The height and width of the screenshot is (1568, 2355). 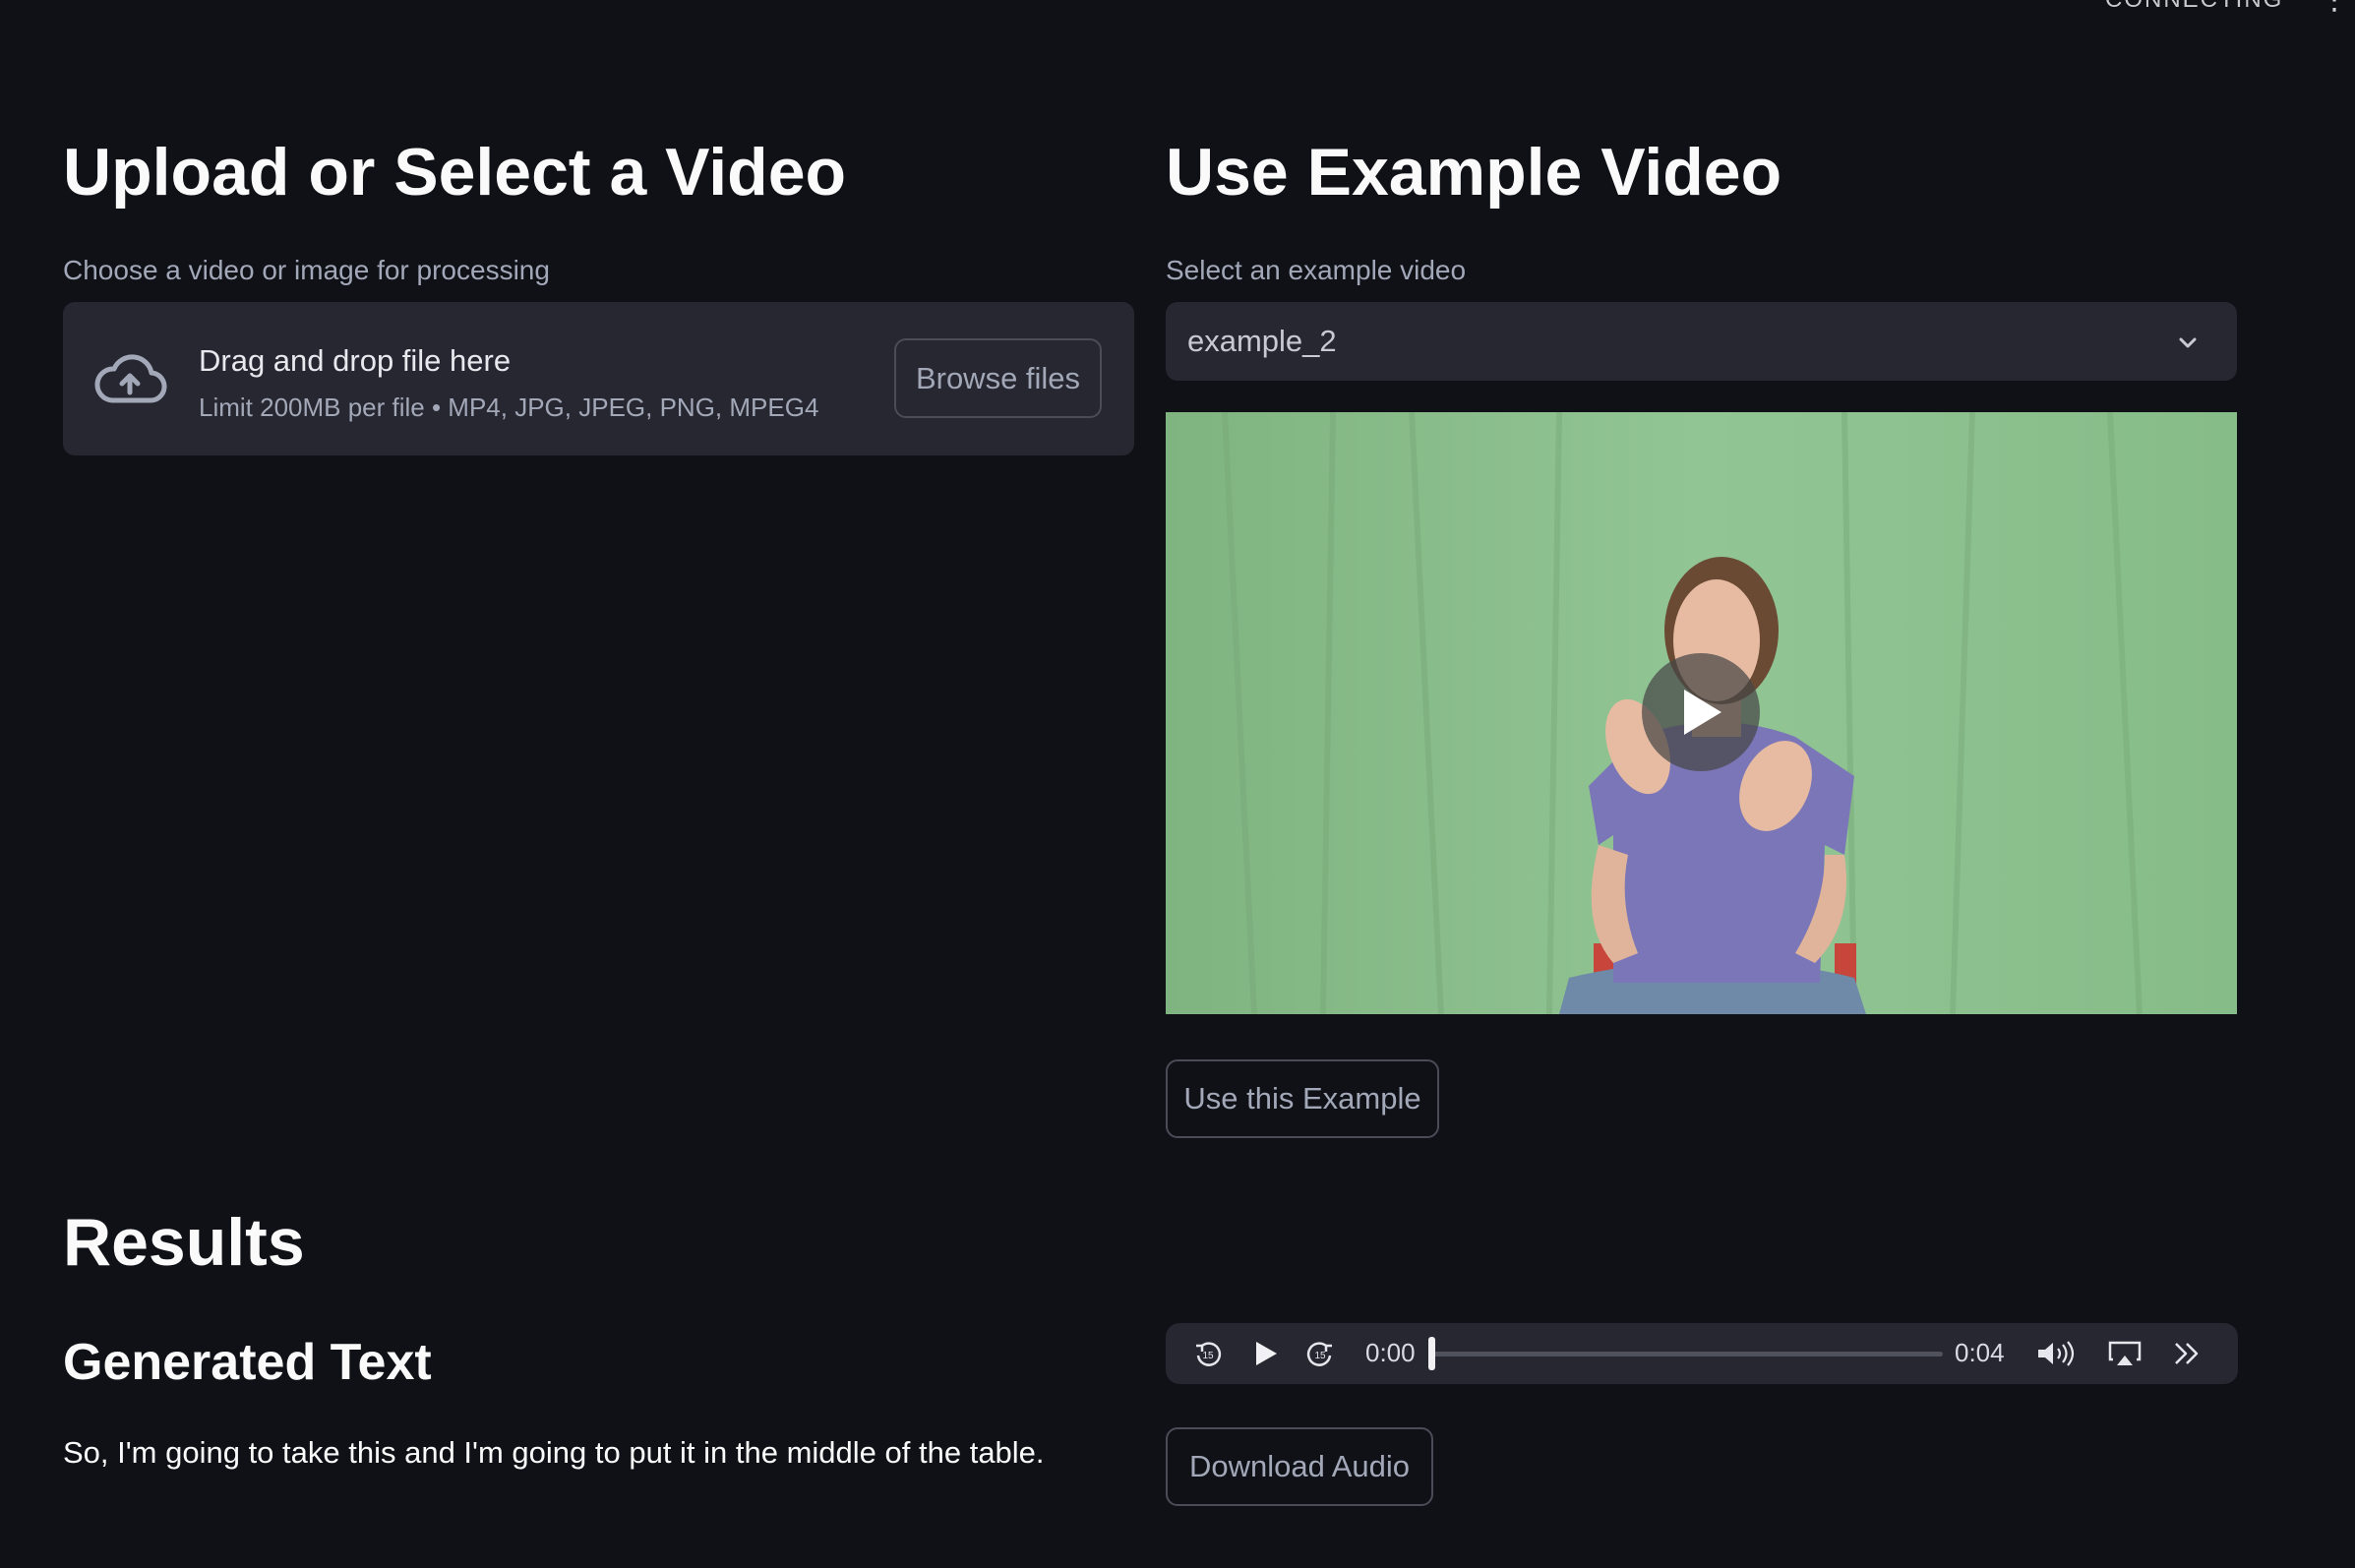 What do you see at coordinates (1316, 270) in the screenshot?
I see `select-label: Select an example video` at bounding box center [1316, 270].